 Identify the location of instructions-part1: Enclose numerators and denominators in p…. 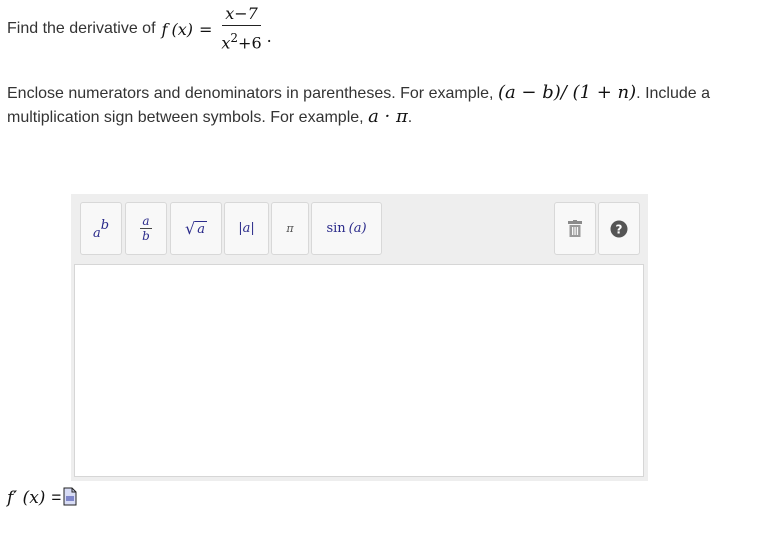
(250, 93).